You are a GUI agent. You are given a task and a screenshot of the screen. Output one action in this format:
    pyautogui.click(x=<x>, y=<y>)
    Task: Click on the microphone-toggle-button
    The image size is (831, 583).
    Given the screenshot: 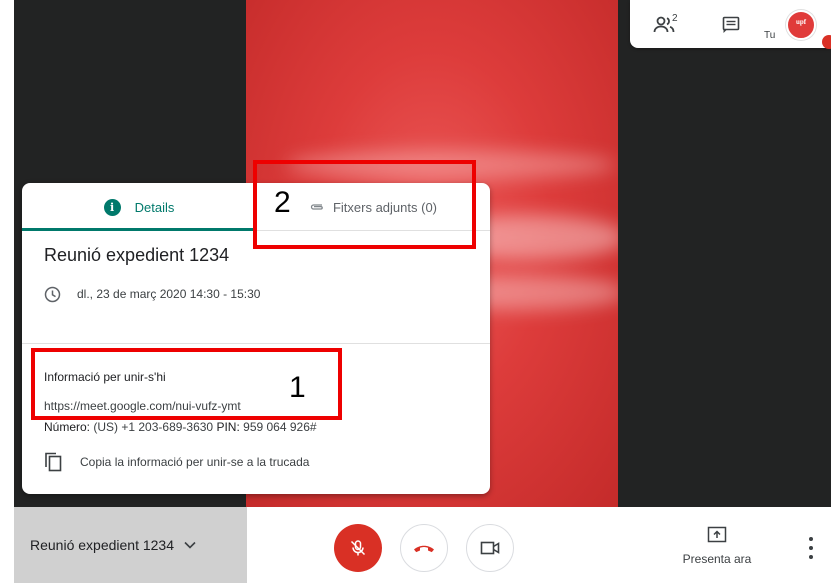 What is the action you would take?
    pyautogui.click(x=358, y=548)
    